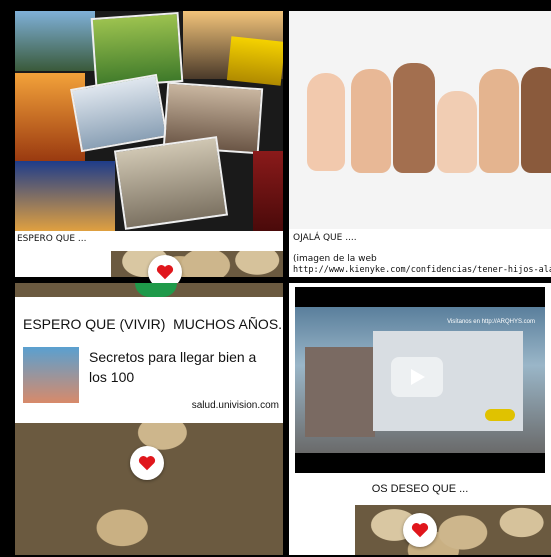 The height and width of the screenshot is (557, 551). What do you see at coordinates (491, 322) in the screenshot?
I see `video-watermark: Visítanos en http://ARQHYS.com` at bounding box center [491, 322].